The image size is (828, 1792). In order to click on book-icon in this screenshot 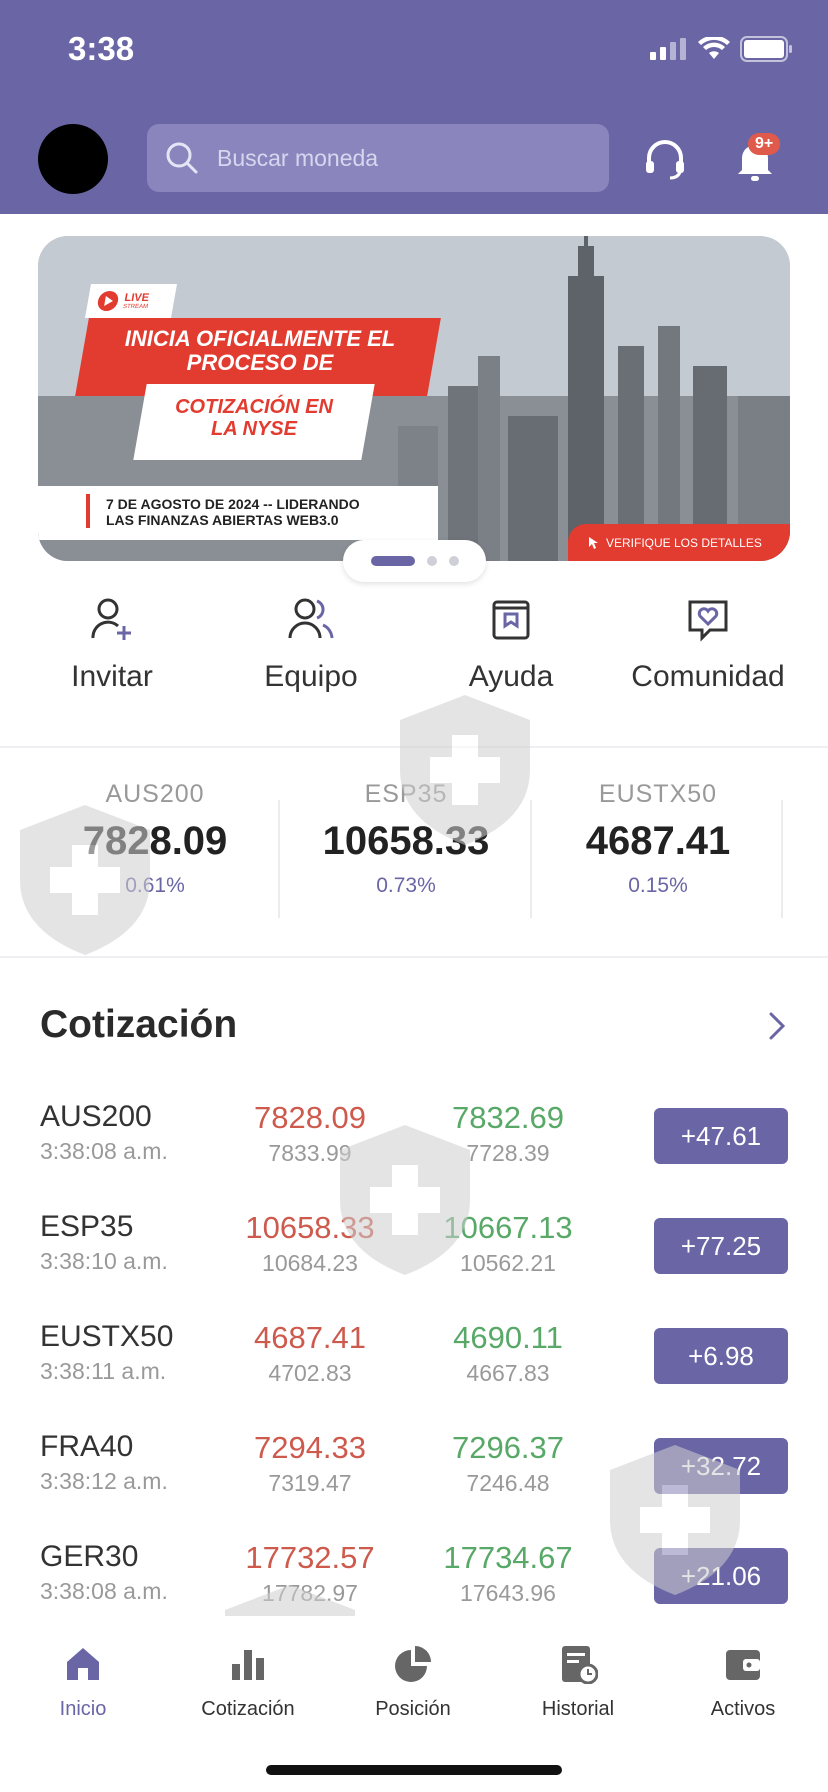, I will do `click(511, 620)`.